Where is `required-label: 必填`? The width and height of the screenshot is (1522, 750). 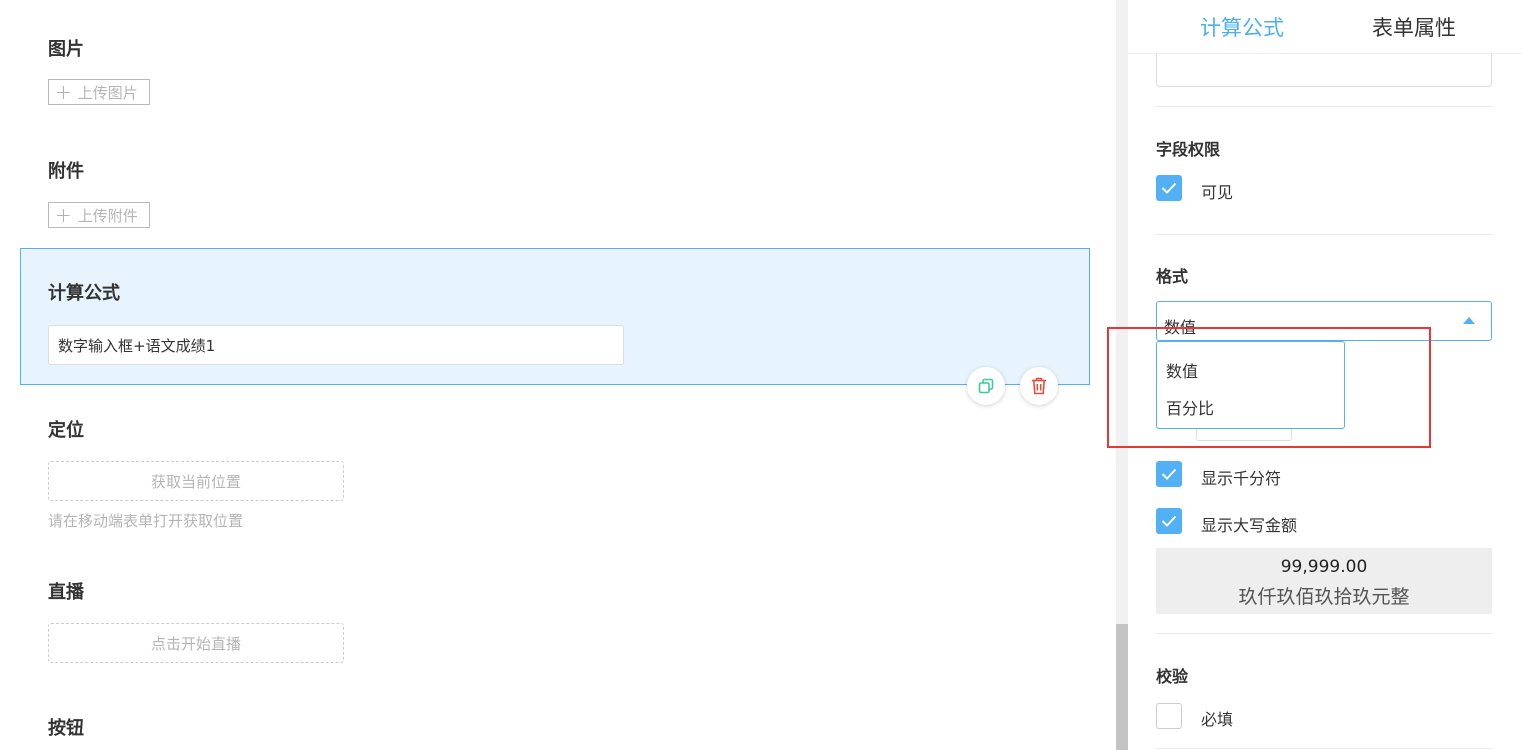
required-label: 必填 is located at coordinates (1217, 719).